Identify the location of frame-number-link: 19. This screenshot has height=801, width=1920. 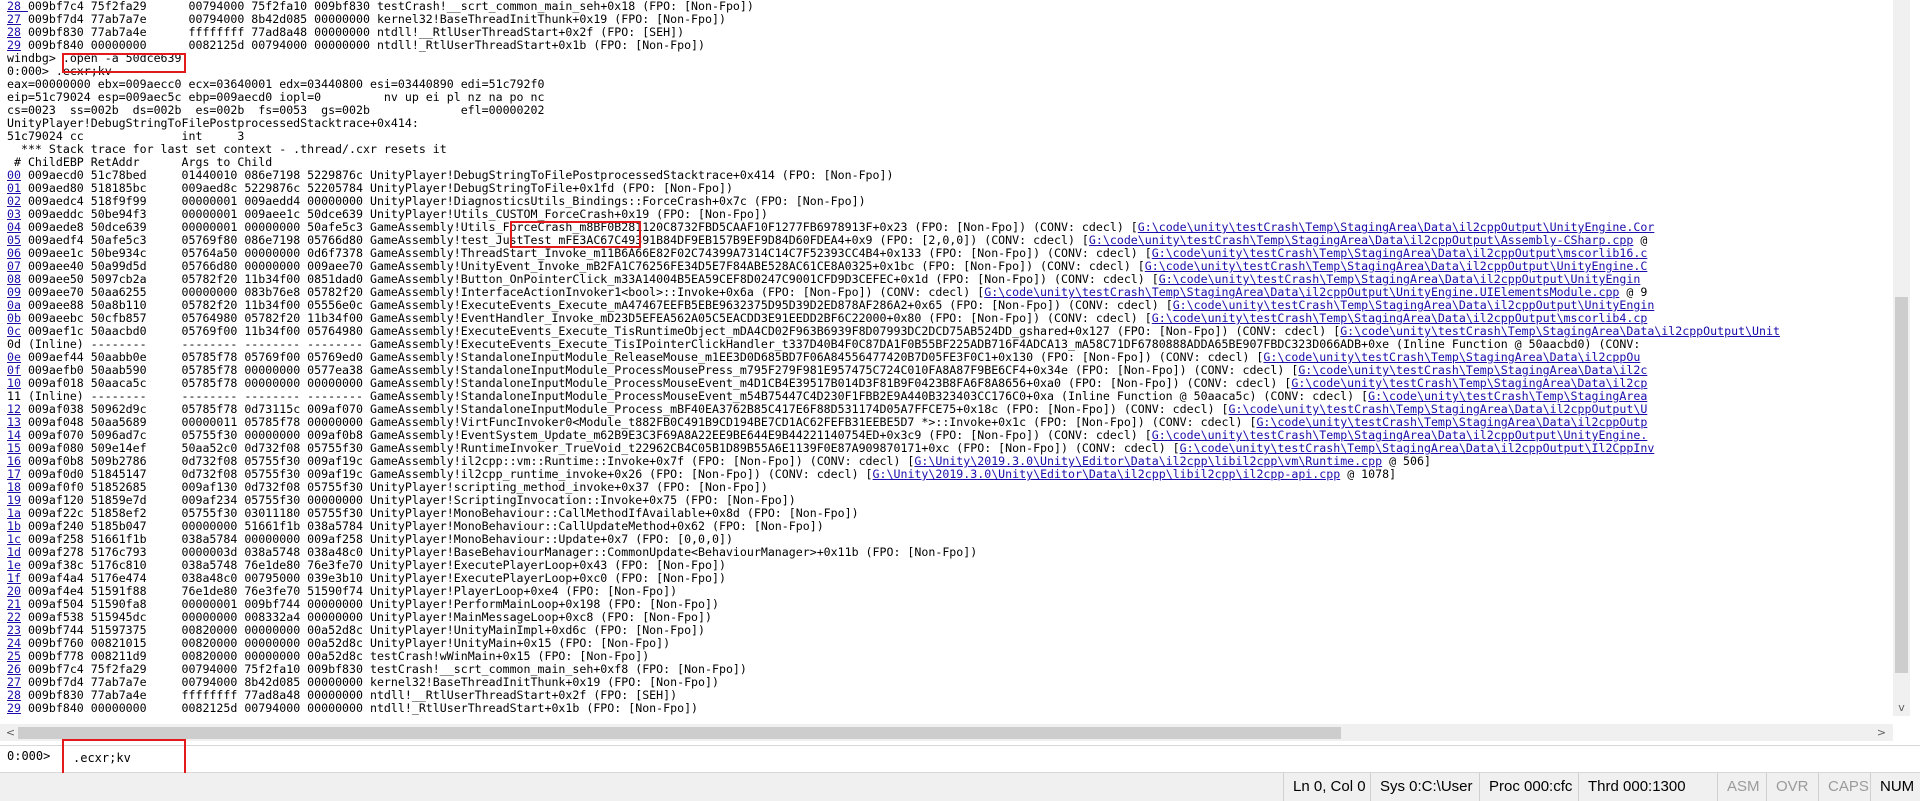
(14, 500).